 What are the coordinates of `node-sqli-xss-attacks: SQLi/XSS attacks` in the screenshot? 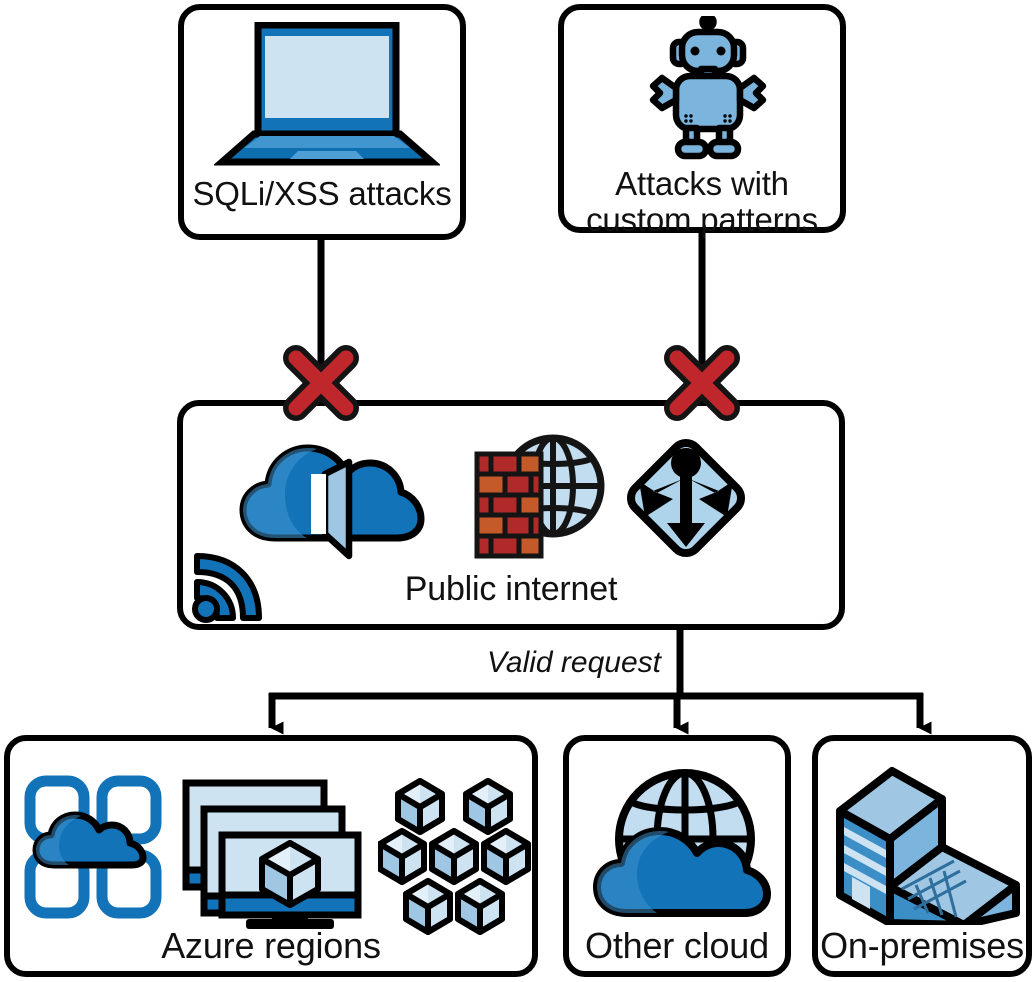 It's located at (322, 122).